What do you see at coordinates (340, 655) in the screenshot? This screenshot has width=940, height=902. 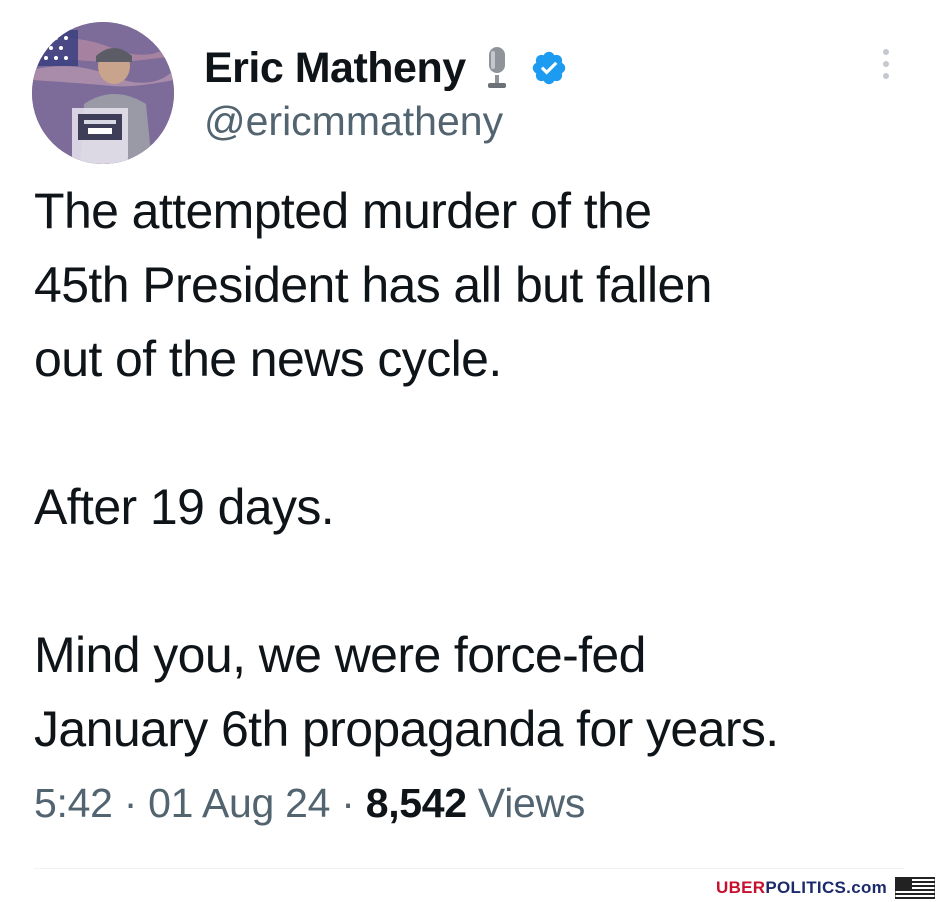 I see `tweet-line: Mind you, we were force-fed` at bounding box center [340, 655].